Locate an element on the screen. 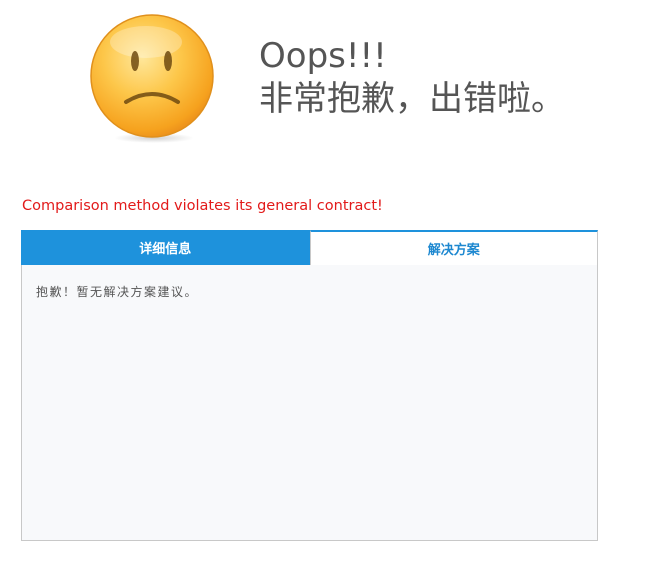 This screenshot has width=646, height=568. headline-subtitle: 非常抱歉，出错啦。 is located at coordinates (412, 99).